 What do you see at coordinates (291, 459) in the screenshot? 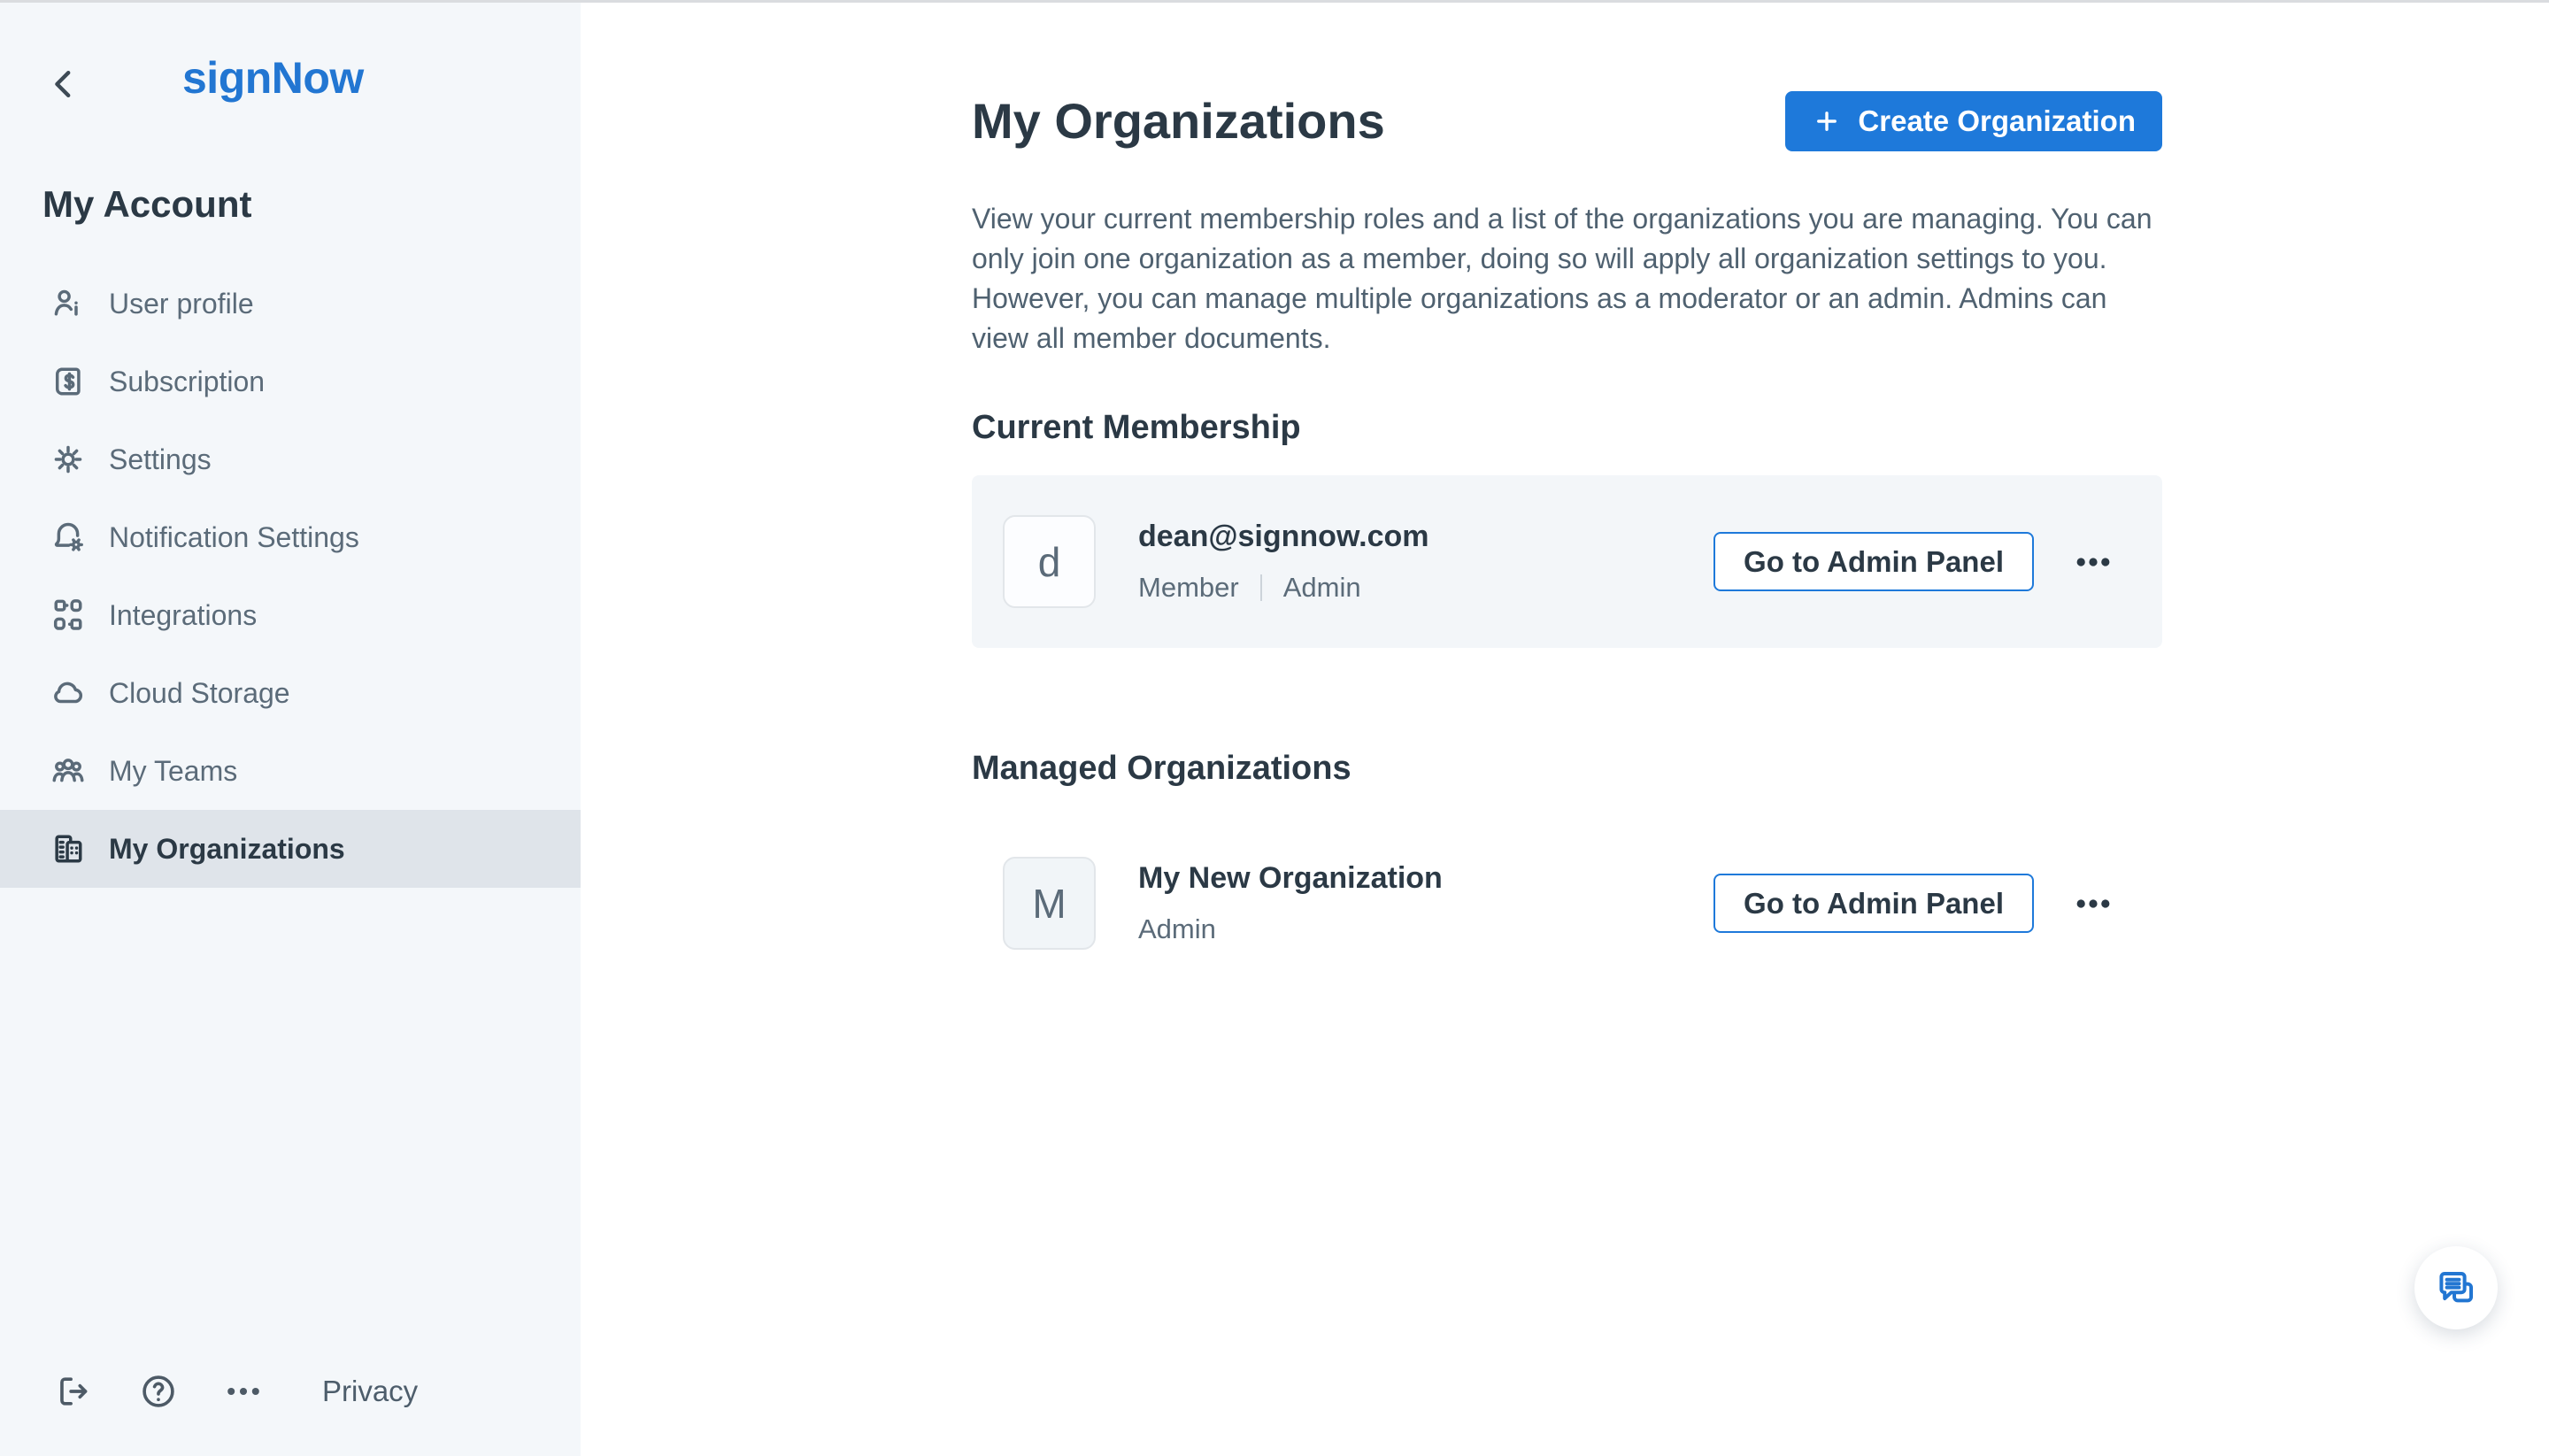
I see `sidebar-item-settings: Settings` at bounding box center [291, 459].